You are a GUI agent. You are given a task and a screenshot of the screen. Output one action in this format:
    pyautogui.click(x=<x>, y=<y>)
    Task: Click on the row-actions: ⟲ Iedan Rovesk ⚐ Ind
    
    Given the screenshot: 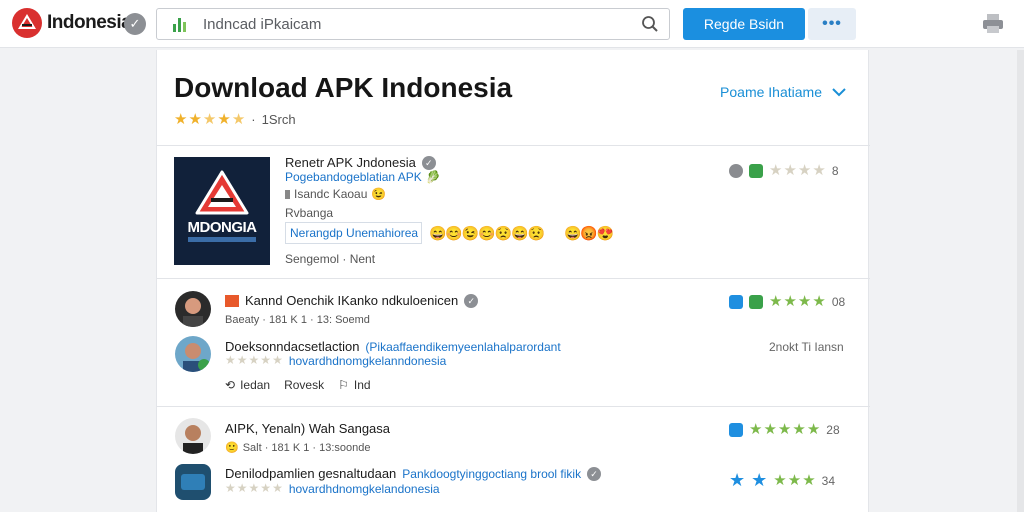 What is the action you would take?
    pyautogui.click(x=298, y=385)
    